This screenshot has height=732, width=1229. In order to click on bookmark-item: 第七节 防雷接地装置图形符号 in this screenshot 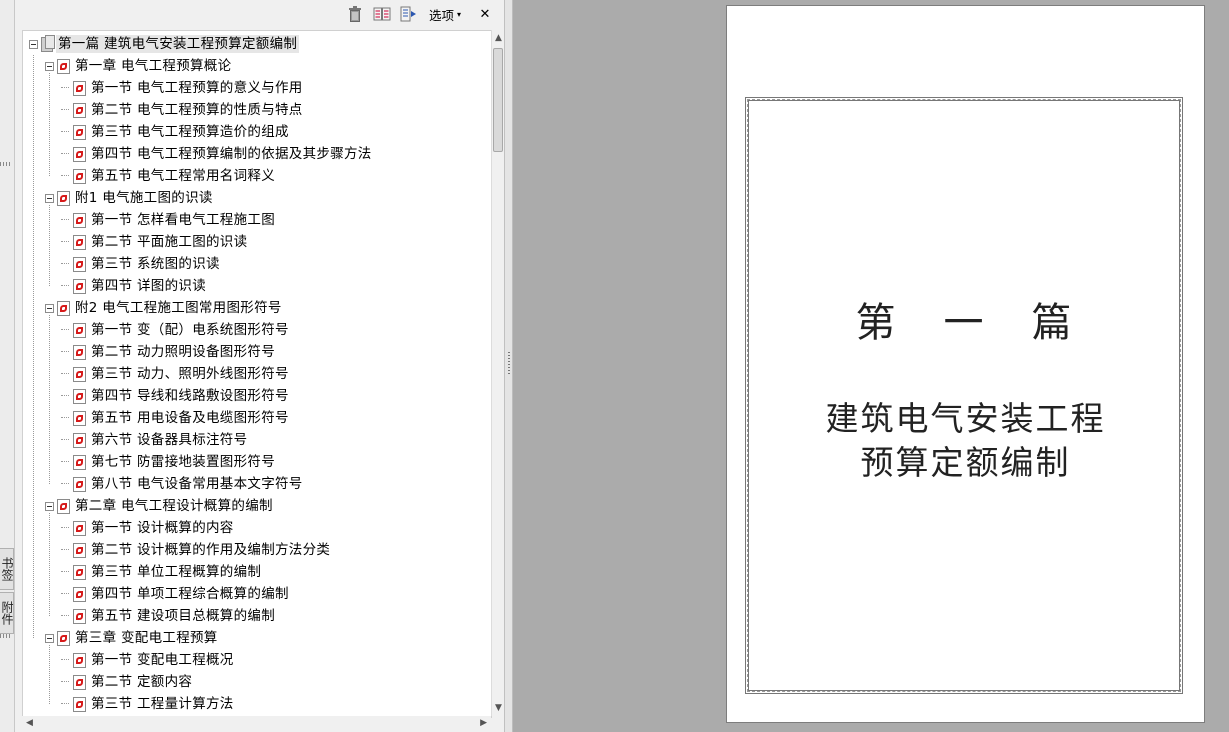, I will do `click(169, 462)`.